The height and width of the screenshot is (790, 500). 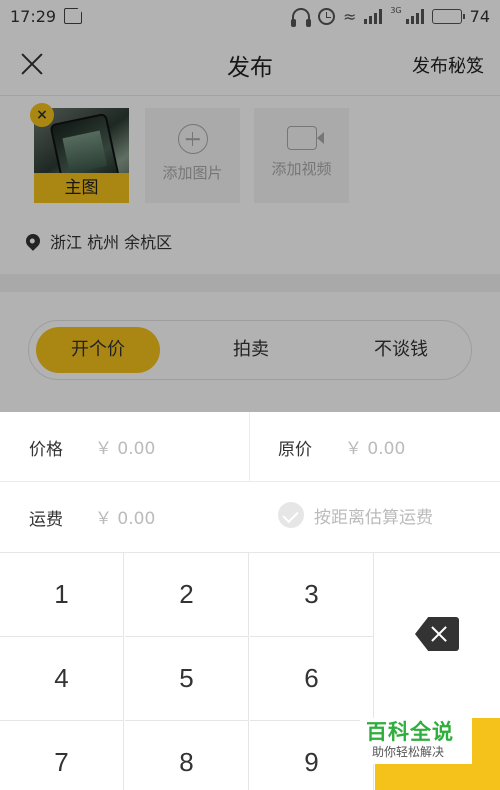 What do you see at coordinates (187, 679) in the screenshot?
I see `key-5: 5` at bounding box center [187, 679].